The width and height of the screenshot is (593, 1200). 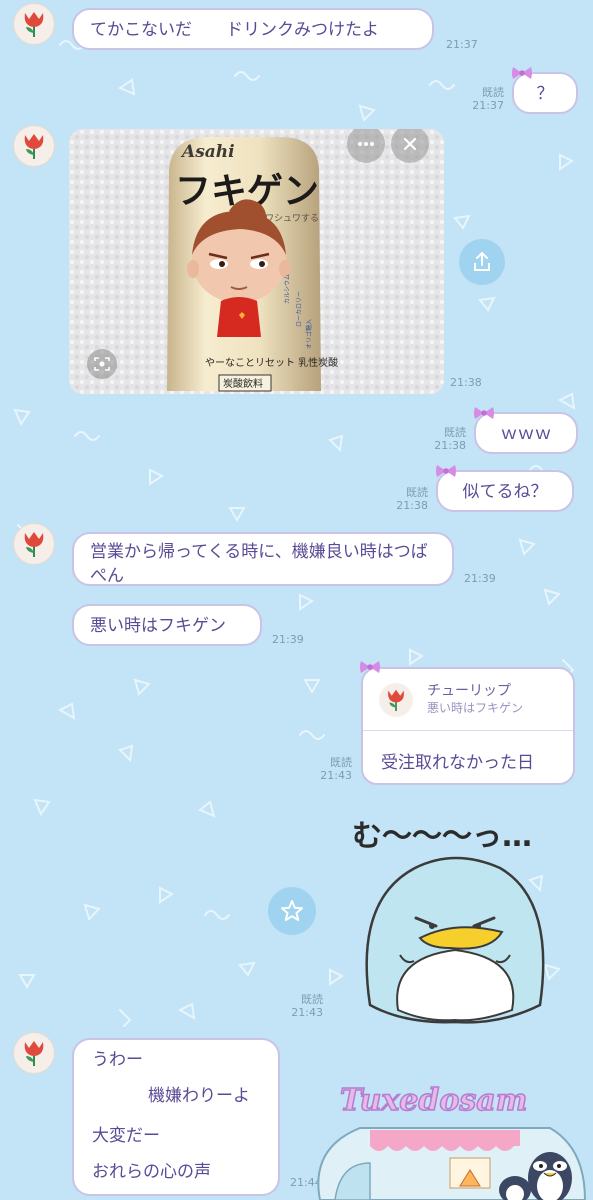 I want to click on lens-button, so click(x=102, y=364).